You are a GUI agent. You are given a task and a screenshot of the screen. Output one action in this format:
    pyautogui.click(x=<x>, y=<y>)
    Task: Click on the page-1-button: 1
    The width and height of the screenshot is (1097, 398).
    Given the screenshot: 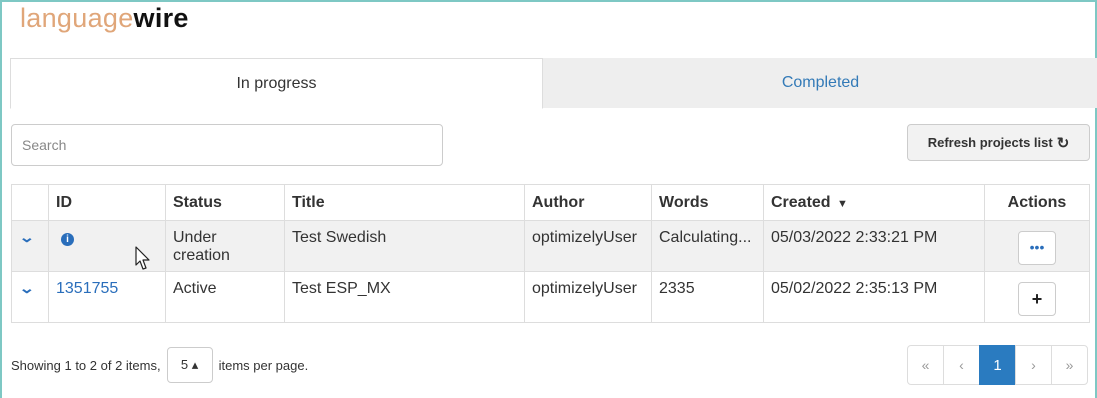 What is the action you would take?
    pyautogui.click(x=997, y=365)
    